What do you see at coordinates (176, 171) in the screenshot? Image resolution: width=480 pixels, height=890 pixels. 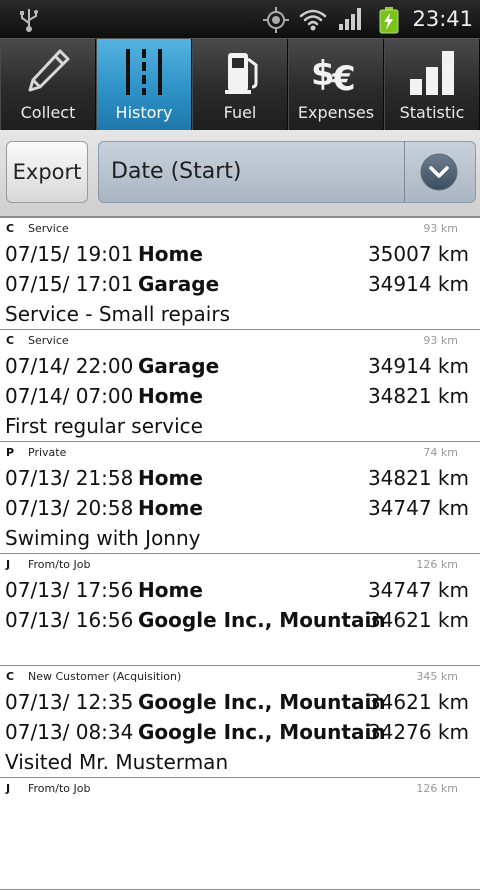 I see `sort-selected-value: Date (Start)` at bounding box center [176, 171].